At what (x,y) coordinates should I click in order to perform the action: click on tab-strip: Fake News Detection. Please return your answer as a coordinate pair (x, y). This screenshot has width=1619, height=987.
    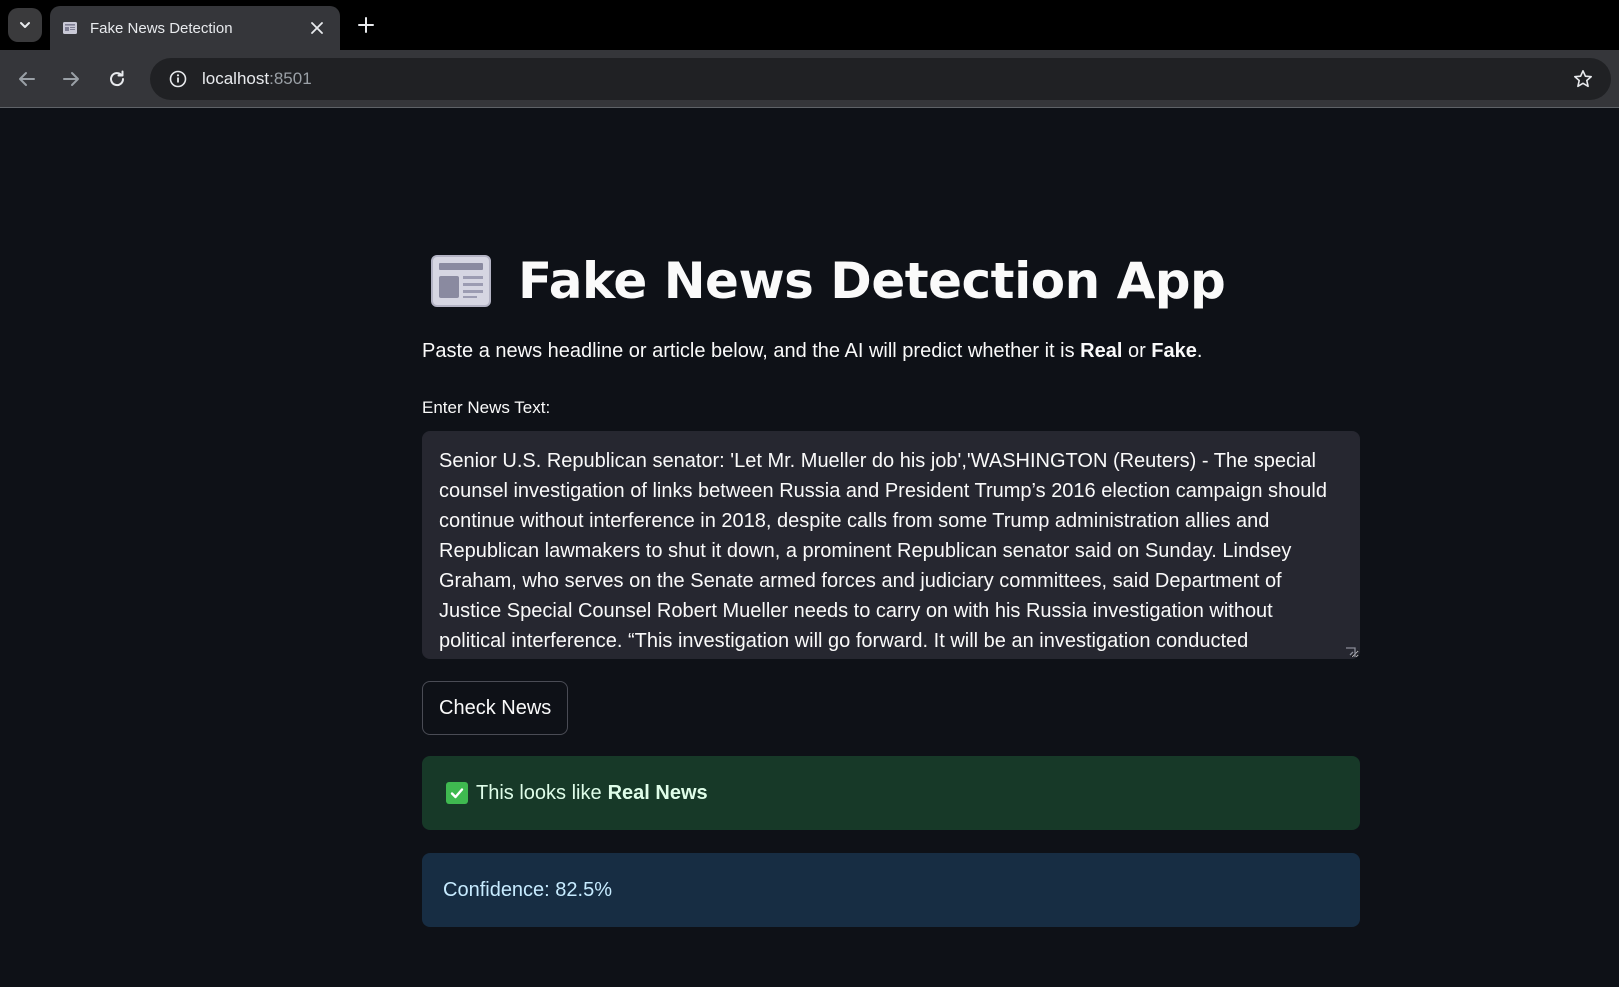
    Looking at the image, I should click on (809, 25).